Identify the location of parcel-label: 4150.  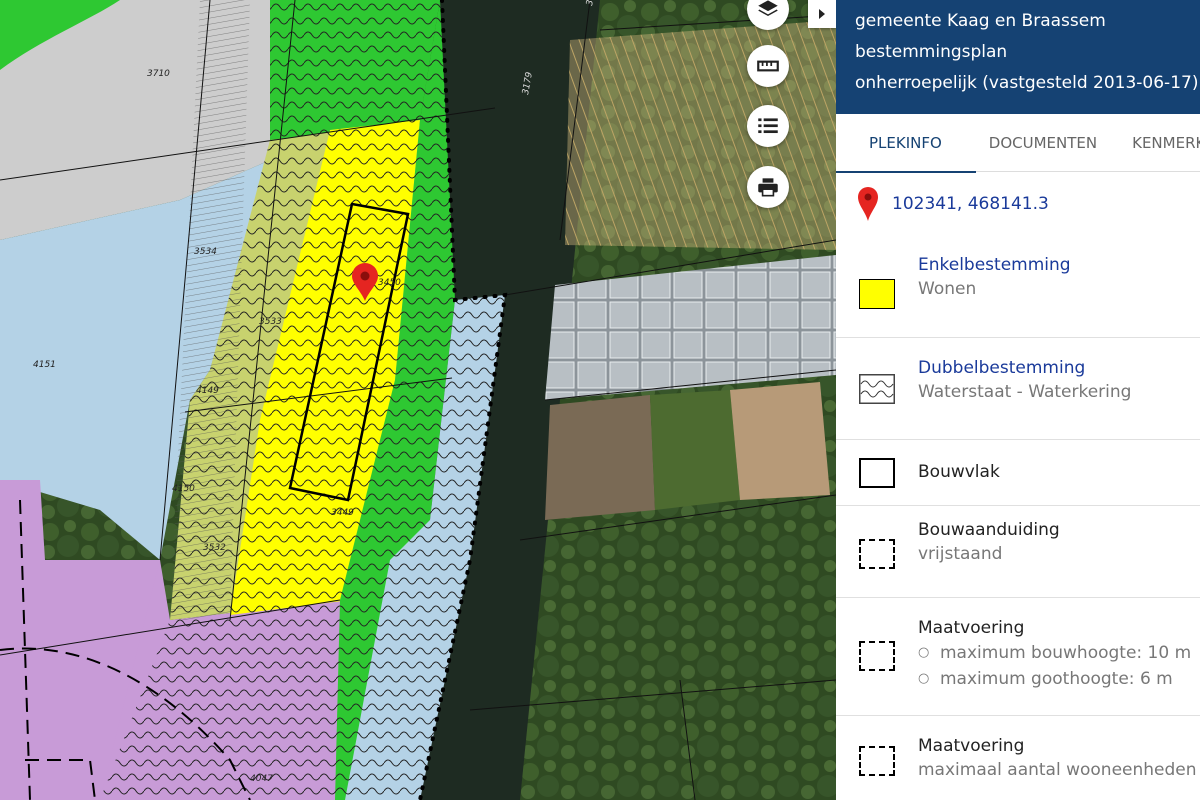
(183, 489).